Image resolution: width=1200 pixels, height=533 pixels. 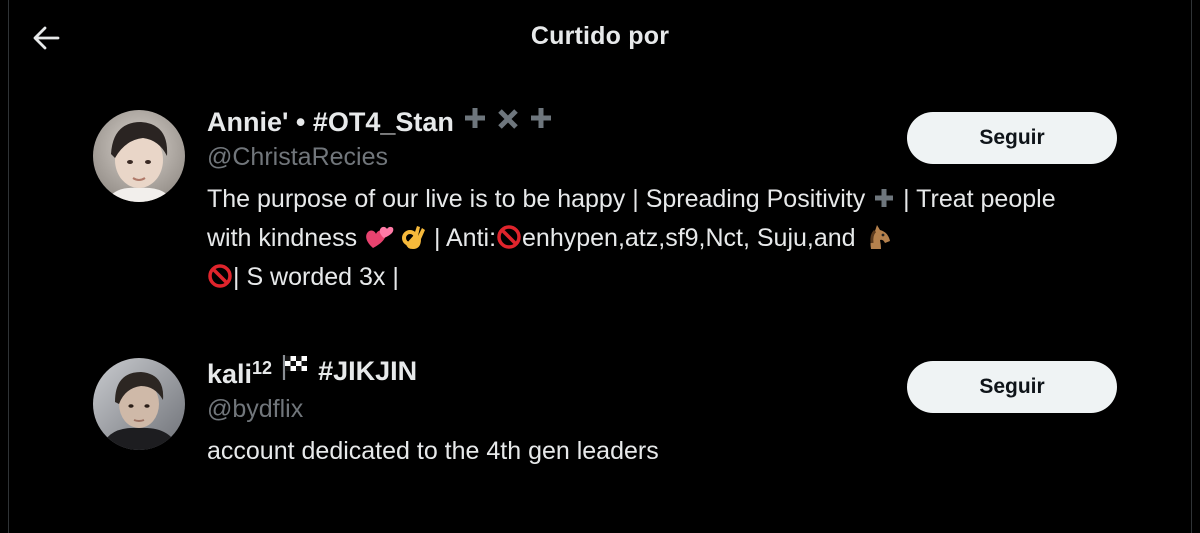 What do you see at coordinates (295, 371) in the screenshot?
I see `checkered-flag-emoji` at bounding box center [295, 371].